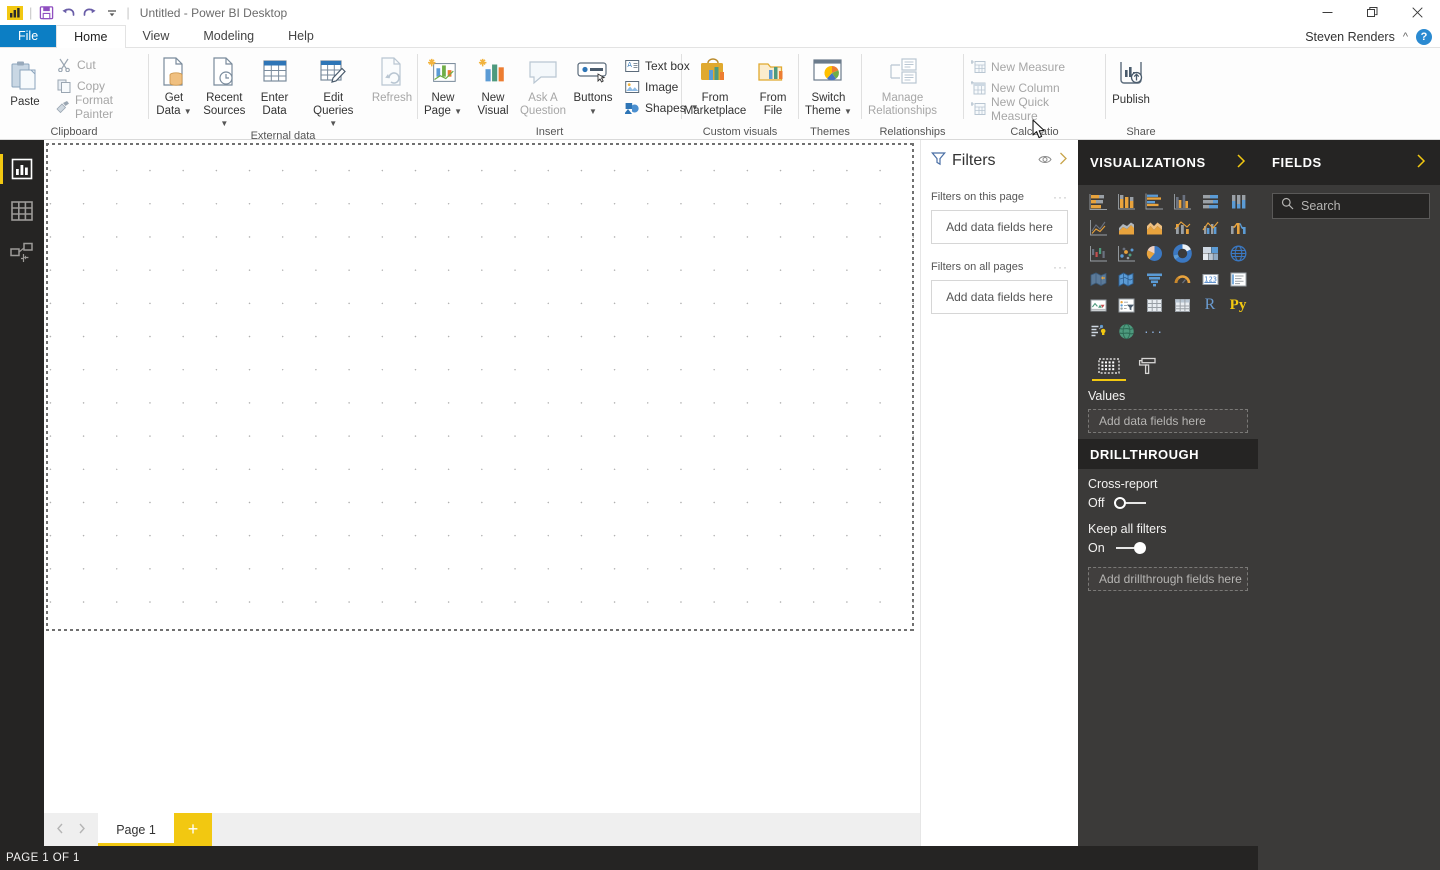 The width and height of the screenshot is (1440, 870). I want to click on clustered-bar-chart-icon, so click(1154, 201).